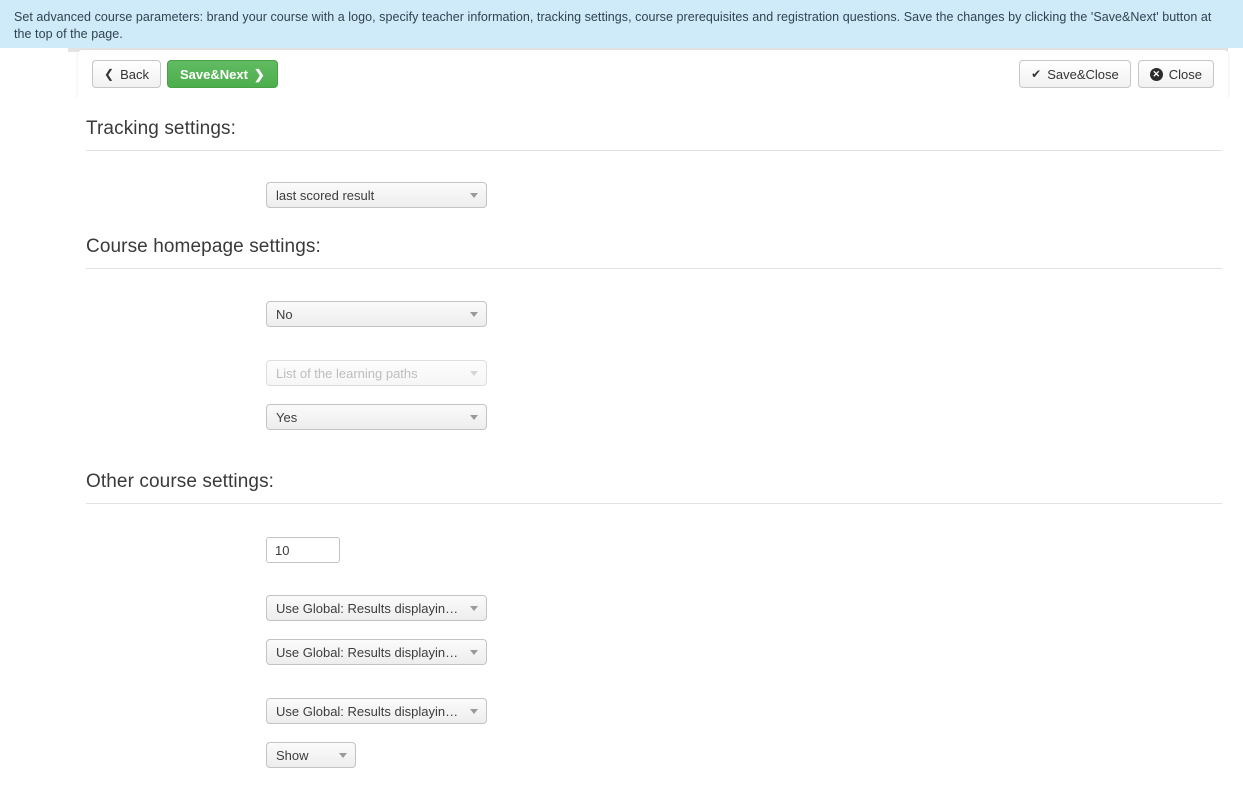 The width and height of the screenshot is (1243, 803). What do you see at coordinates (109, 74) in the screenshot?
I see `chevron-left-icon: ❮` at bounding box center [109, 74].